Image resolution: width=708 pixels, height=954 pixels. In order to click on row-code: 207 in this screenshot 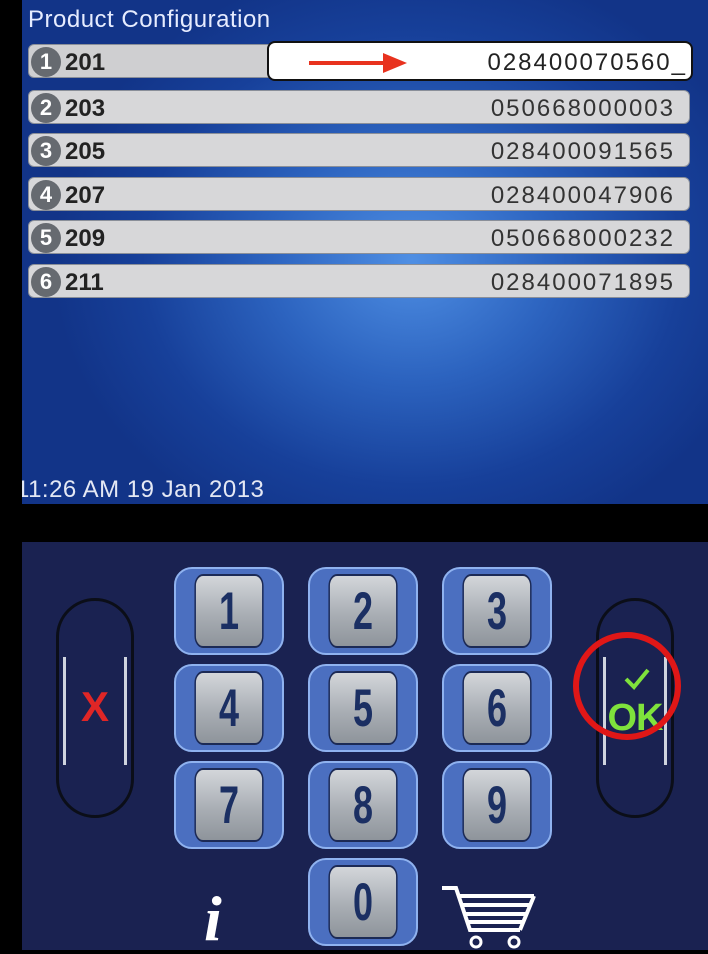, I will do `click(85, 195)`.